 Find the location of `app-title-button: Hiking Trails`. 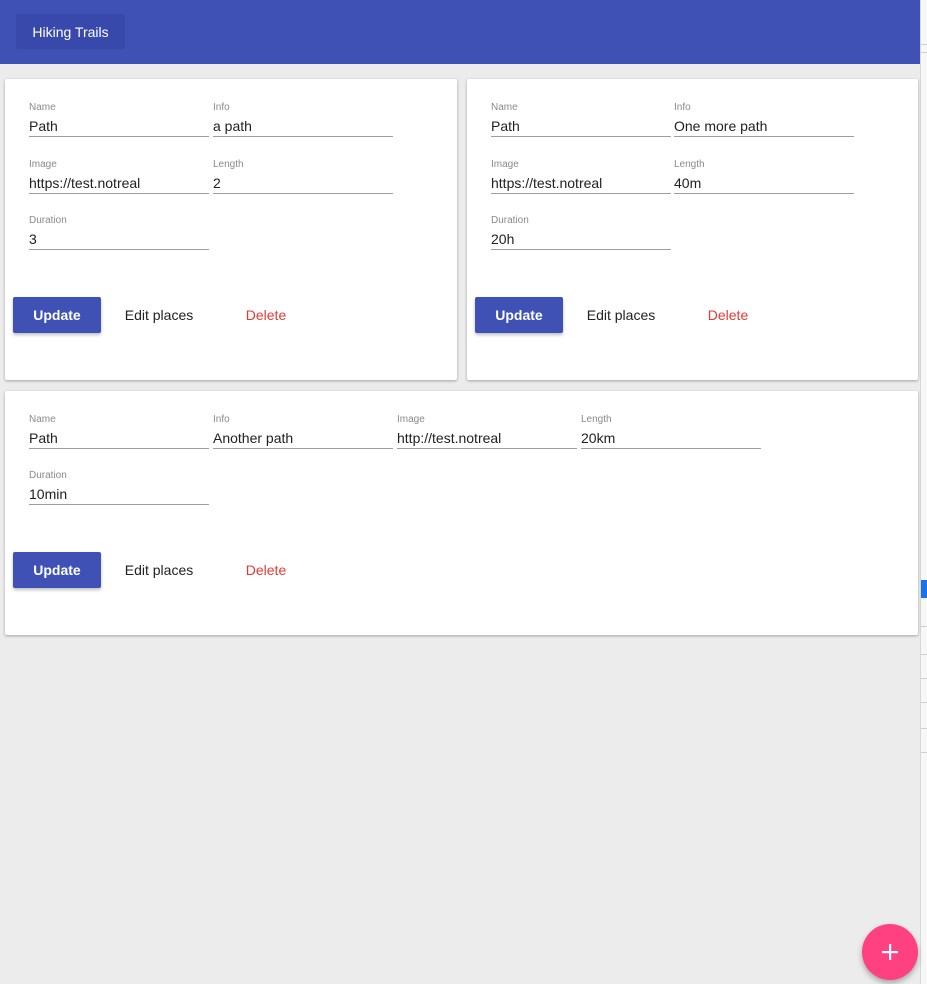

app-title-button: Hiking Trails is located at coordinates (70, 31).